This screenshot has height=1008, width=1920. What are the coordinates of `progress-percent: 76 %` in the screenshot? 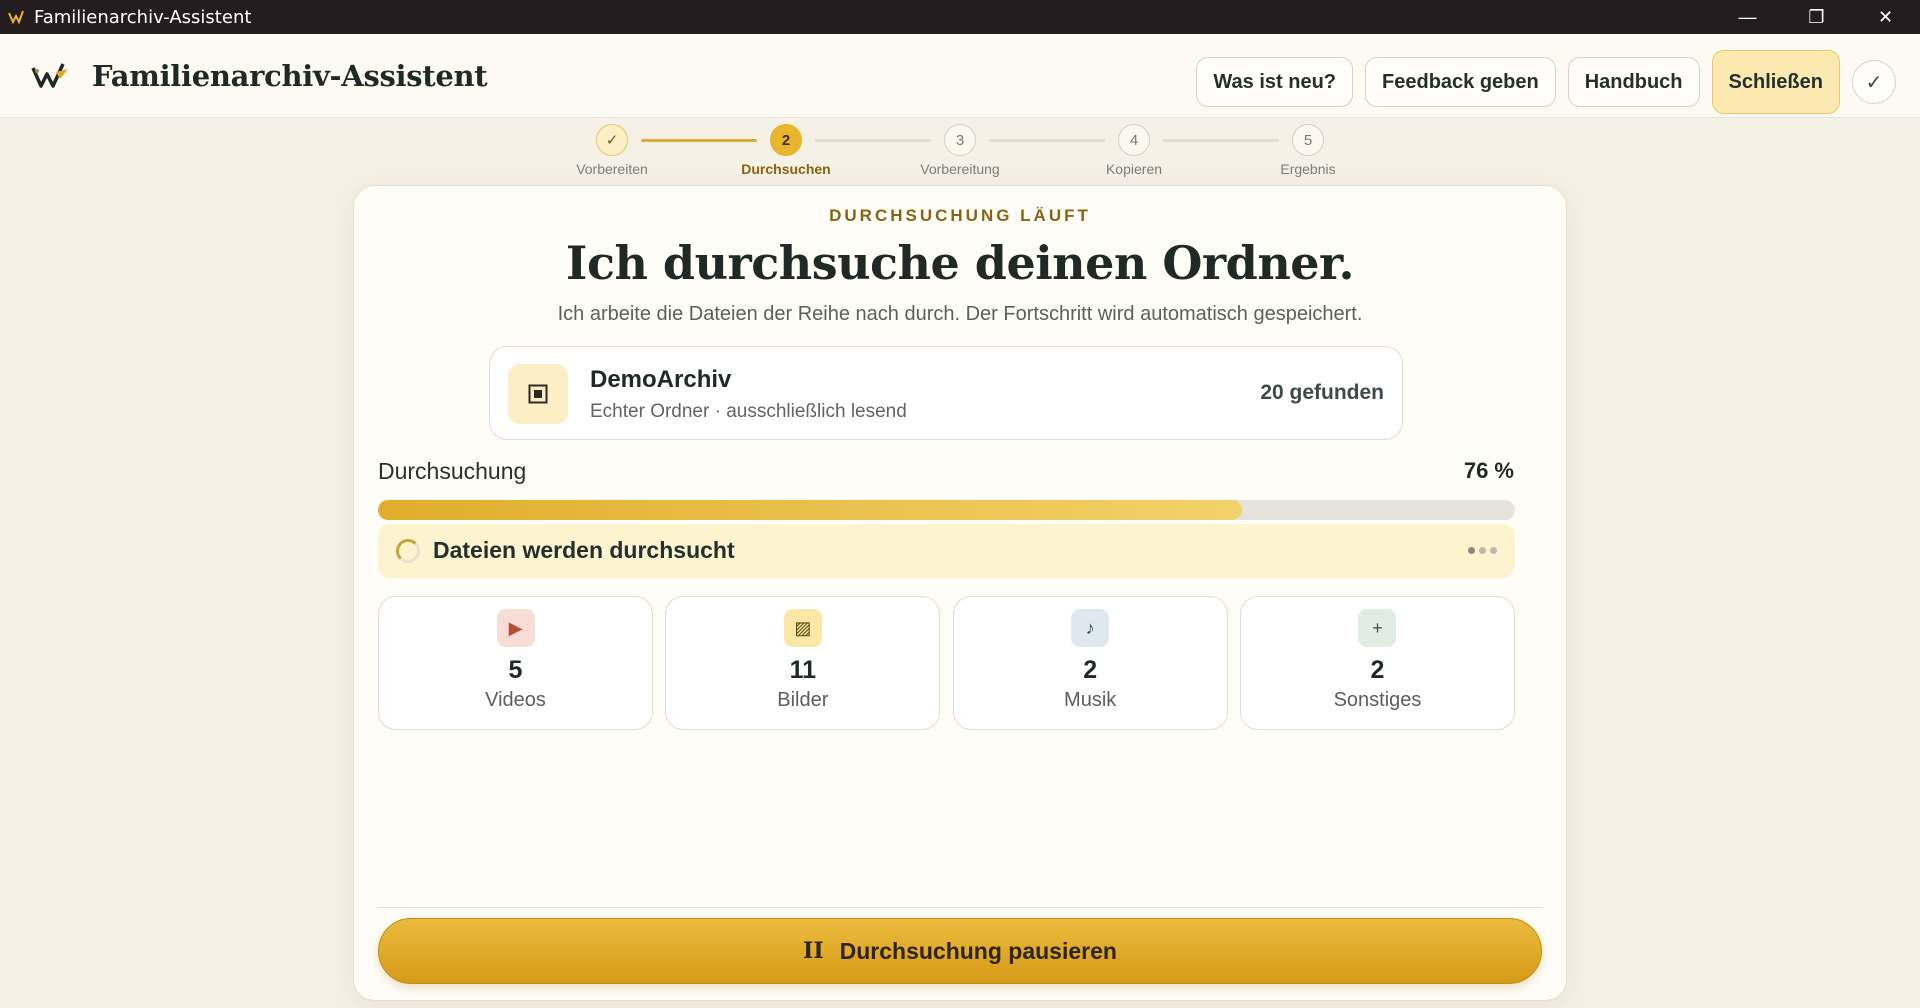 It's located at (1488, 470).